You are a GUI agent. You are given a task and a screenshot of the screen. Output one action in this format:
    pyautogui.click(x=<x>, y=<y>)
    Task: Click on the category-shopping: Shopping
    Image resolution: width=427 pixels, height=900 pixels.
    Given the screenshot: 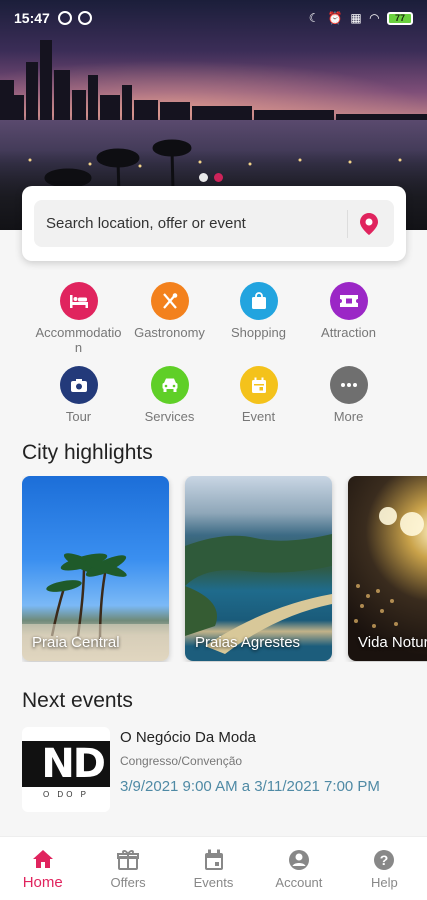 What is the action you would take?
    pyautogui.click(x=258, y=311)
    